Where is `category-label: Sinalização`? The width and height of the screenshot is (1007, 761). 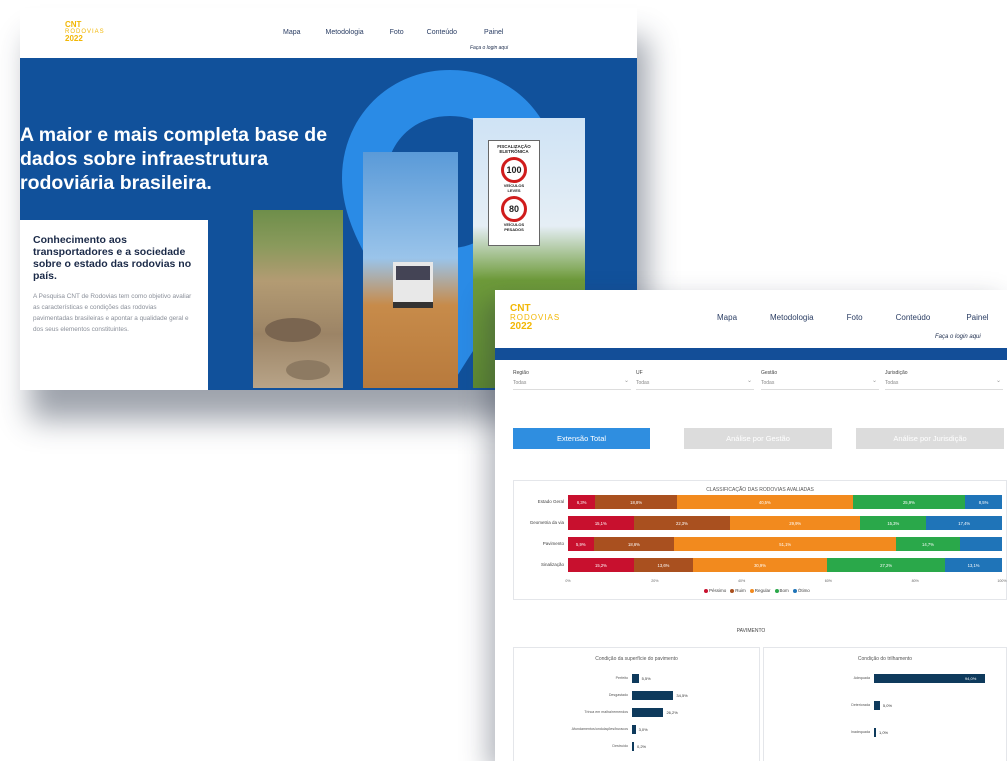
category-label: Sinalização is located at coordinates (552, 564).